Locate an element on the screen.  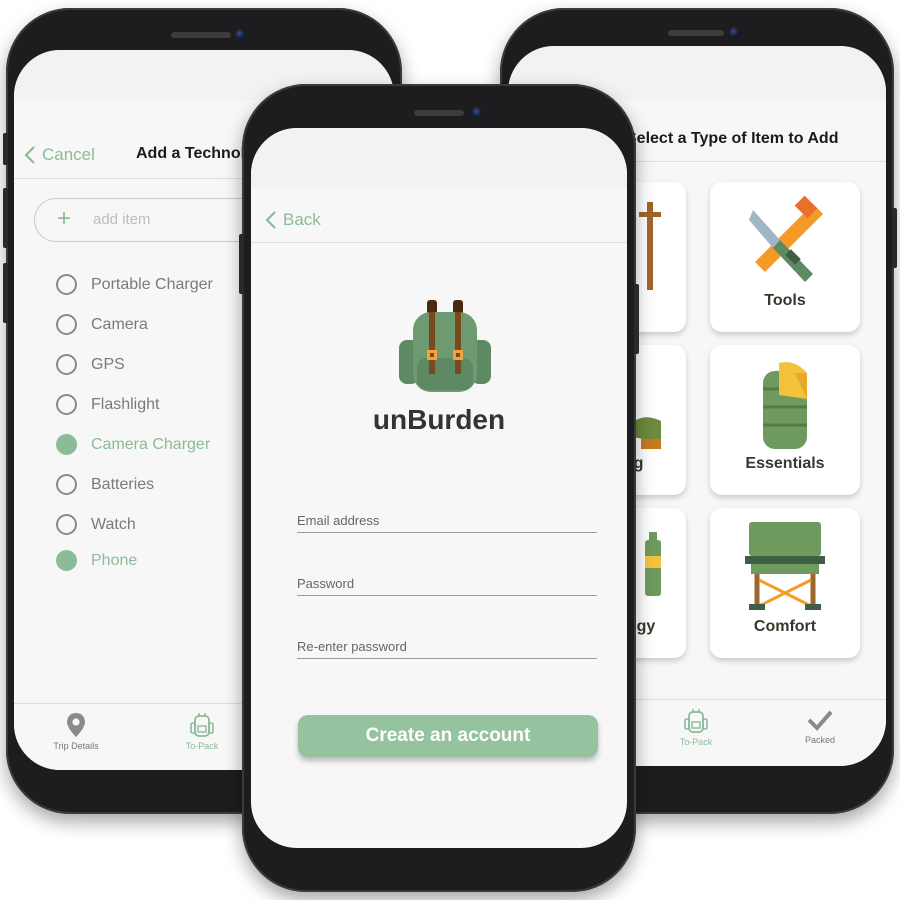
cancel-button: Cancel is located at coordinates (59, 155).